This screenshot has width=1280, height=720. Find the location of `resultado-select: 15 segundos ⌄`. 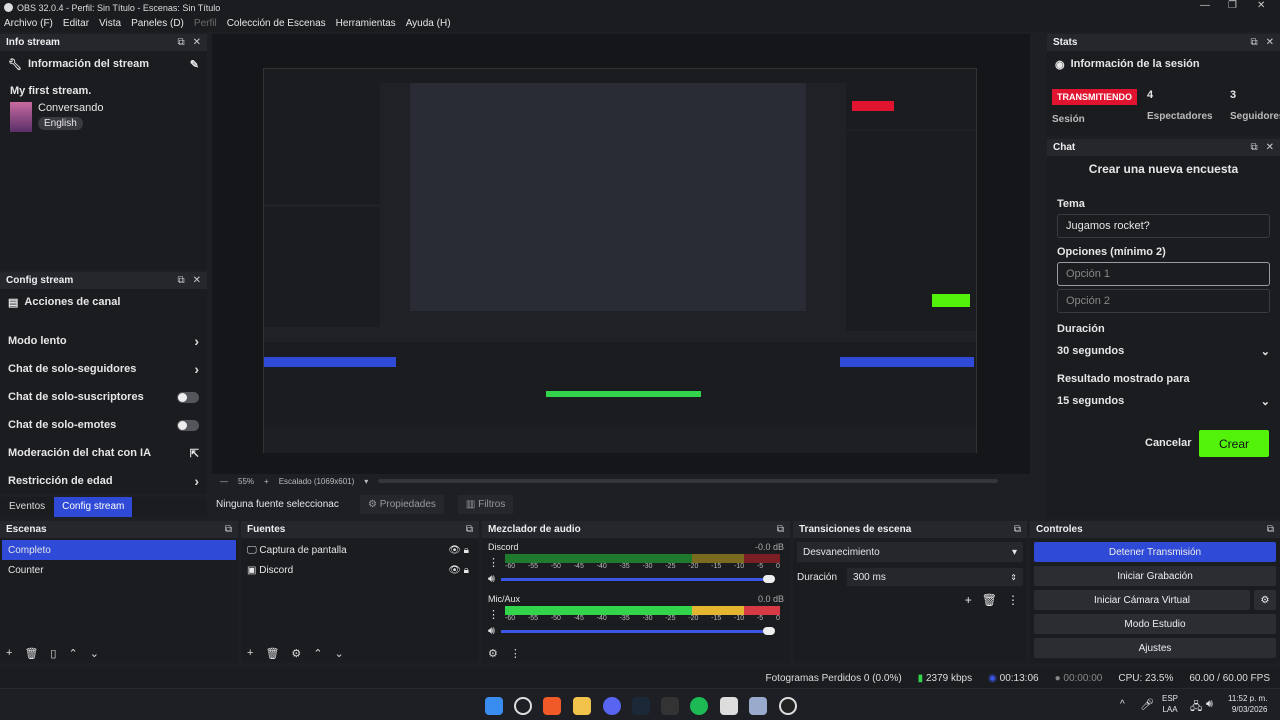

resultado-select: 15 segundos ⌄ is located at coordinates (1163, 401).